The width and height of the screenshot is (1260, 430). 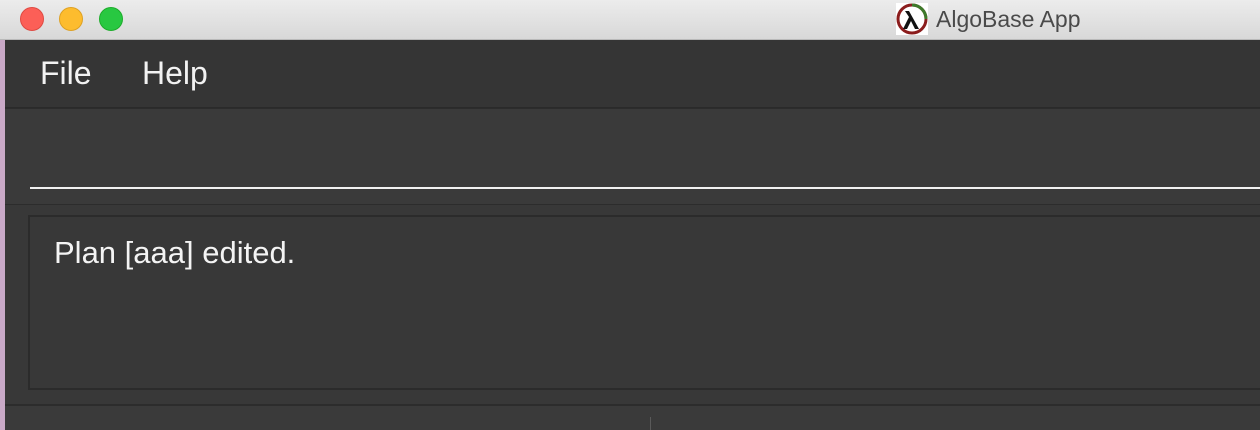 I want to click on window-title: AlgoBase App, so click(x=1008, y=19).